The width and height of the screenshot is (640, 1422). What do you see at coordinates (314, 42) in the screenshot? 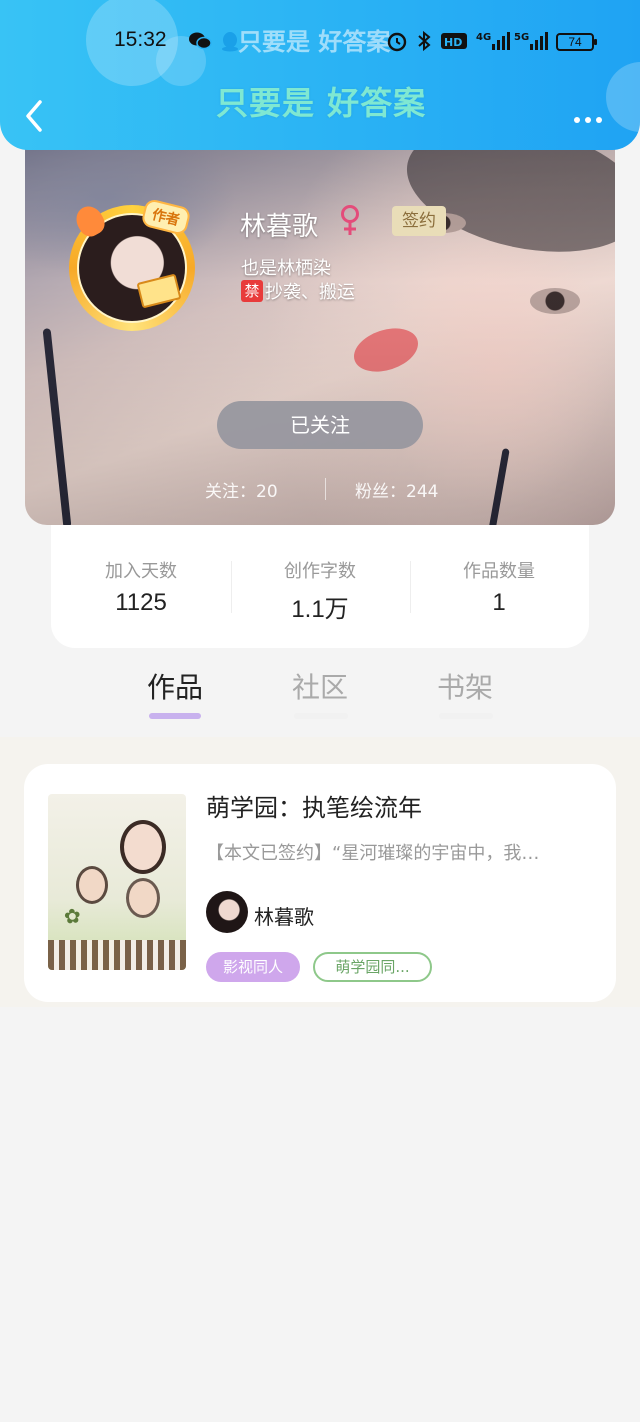
I see `status-ghost-text: 只要是 好答案` at bounding box center [314, 42].